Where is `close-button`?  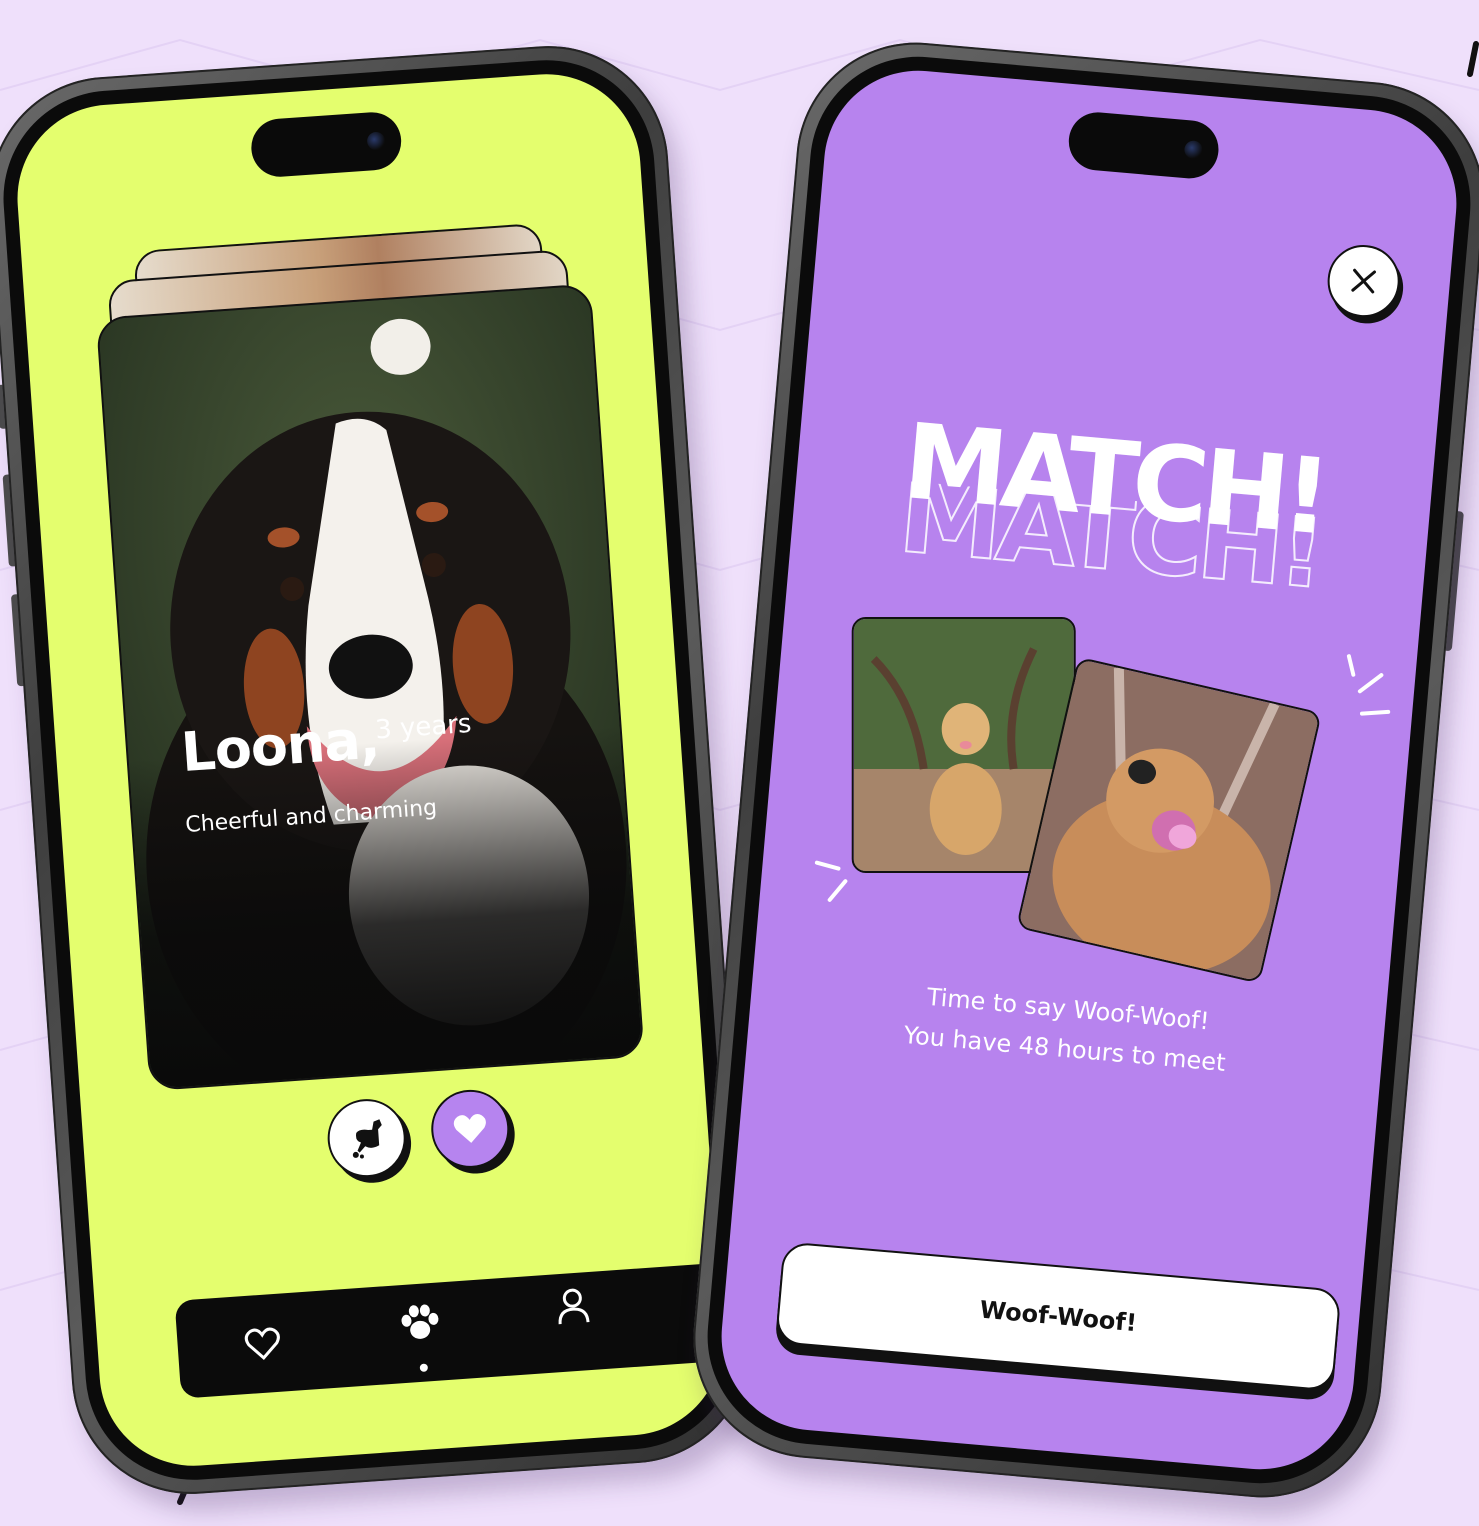
close-button is located at coordinates (1363, 281).